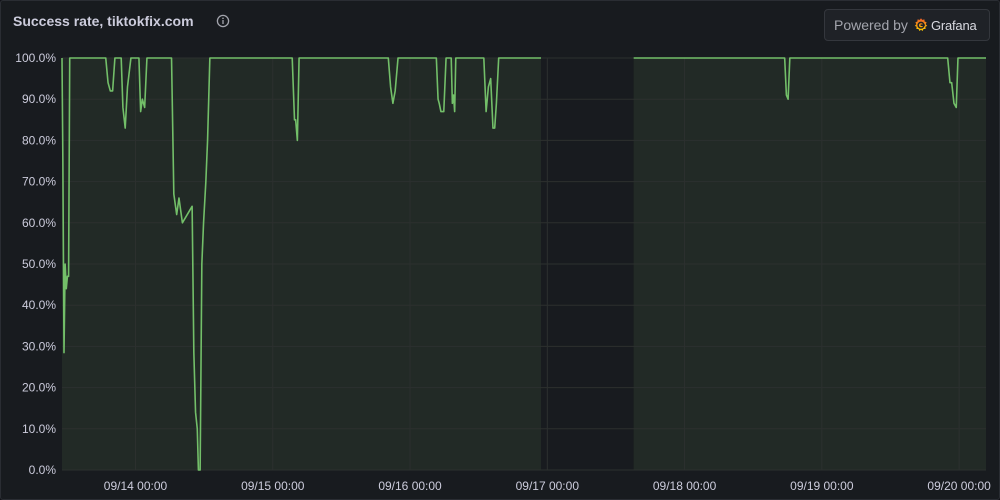 The image size is (1000, 500). I want to click on y-tick-label: 60.0%, so click(39, 223).